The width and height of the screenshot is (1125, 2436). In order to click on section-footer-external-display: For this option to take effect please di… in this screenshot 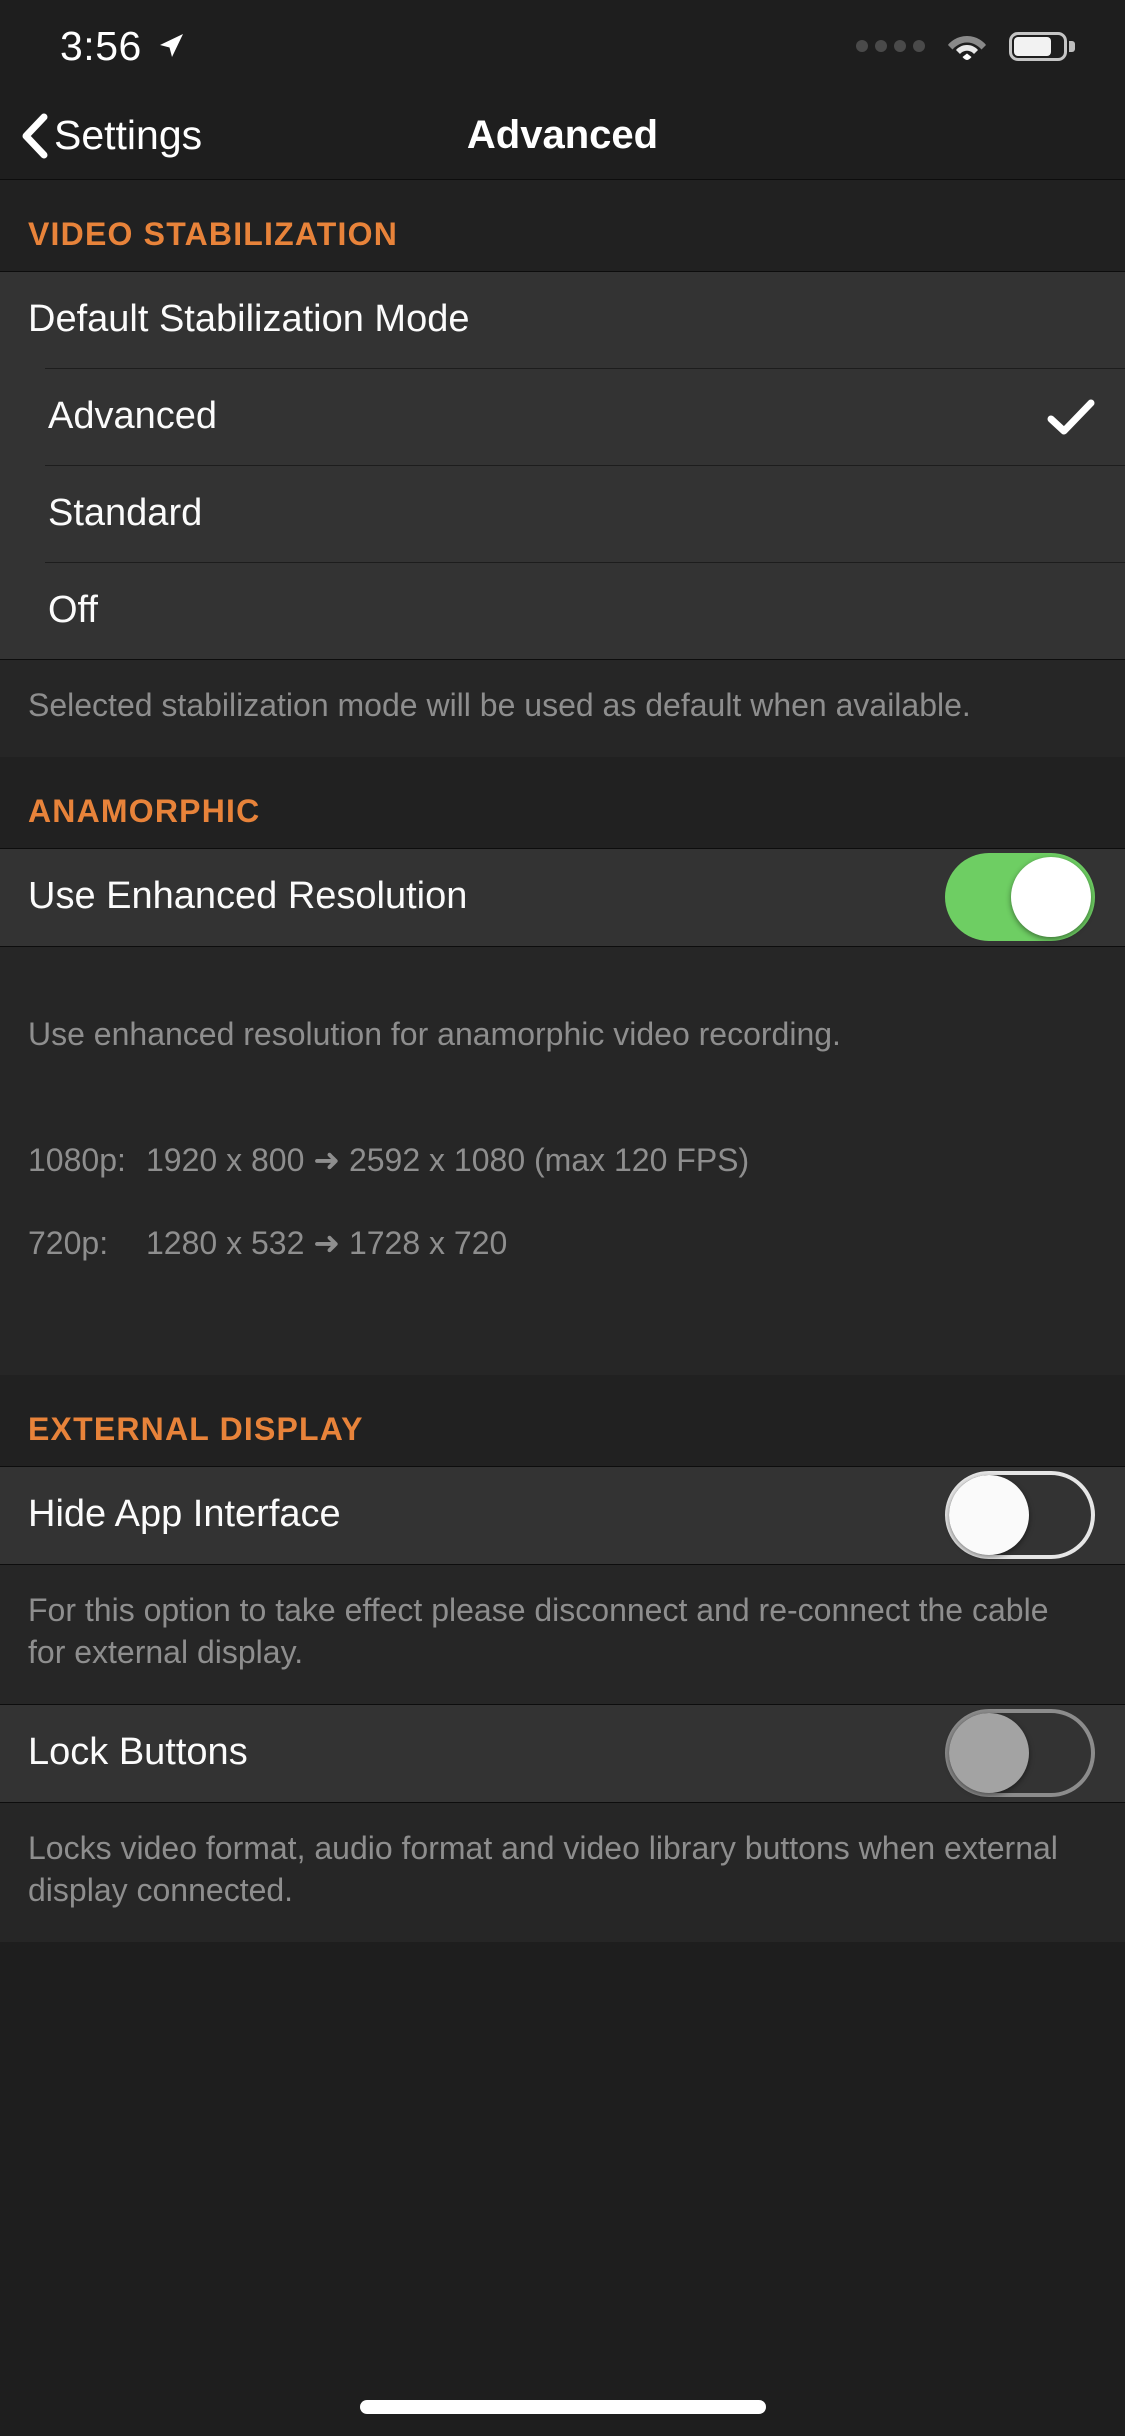, I will do `click(562, 1634)`.